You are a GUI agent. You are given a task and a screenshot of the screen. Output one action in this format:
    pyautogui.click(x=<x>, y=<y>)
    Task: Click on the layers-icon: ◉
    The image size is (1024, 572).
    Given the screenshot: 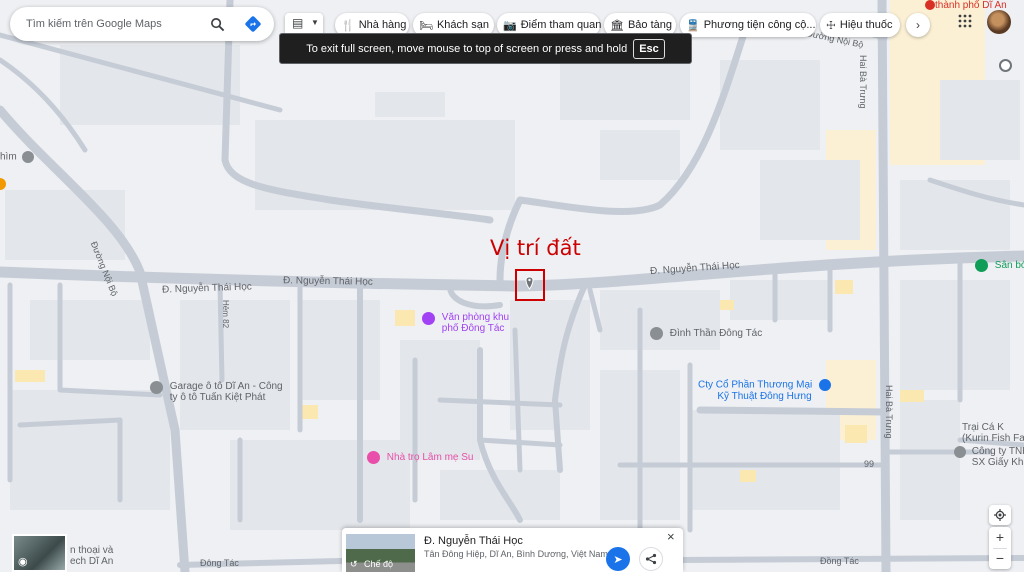 What is the action you would take?
    pyautogui.click(x=23, y=562)
    